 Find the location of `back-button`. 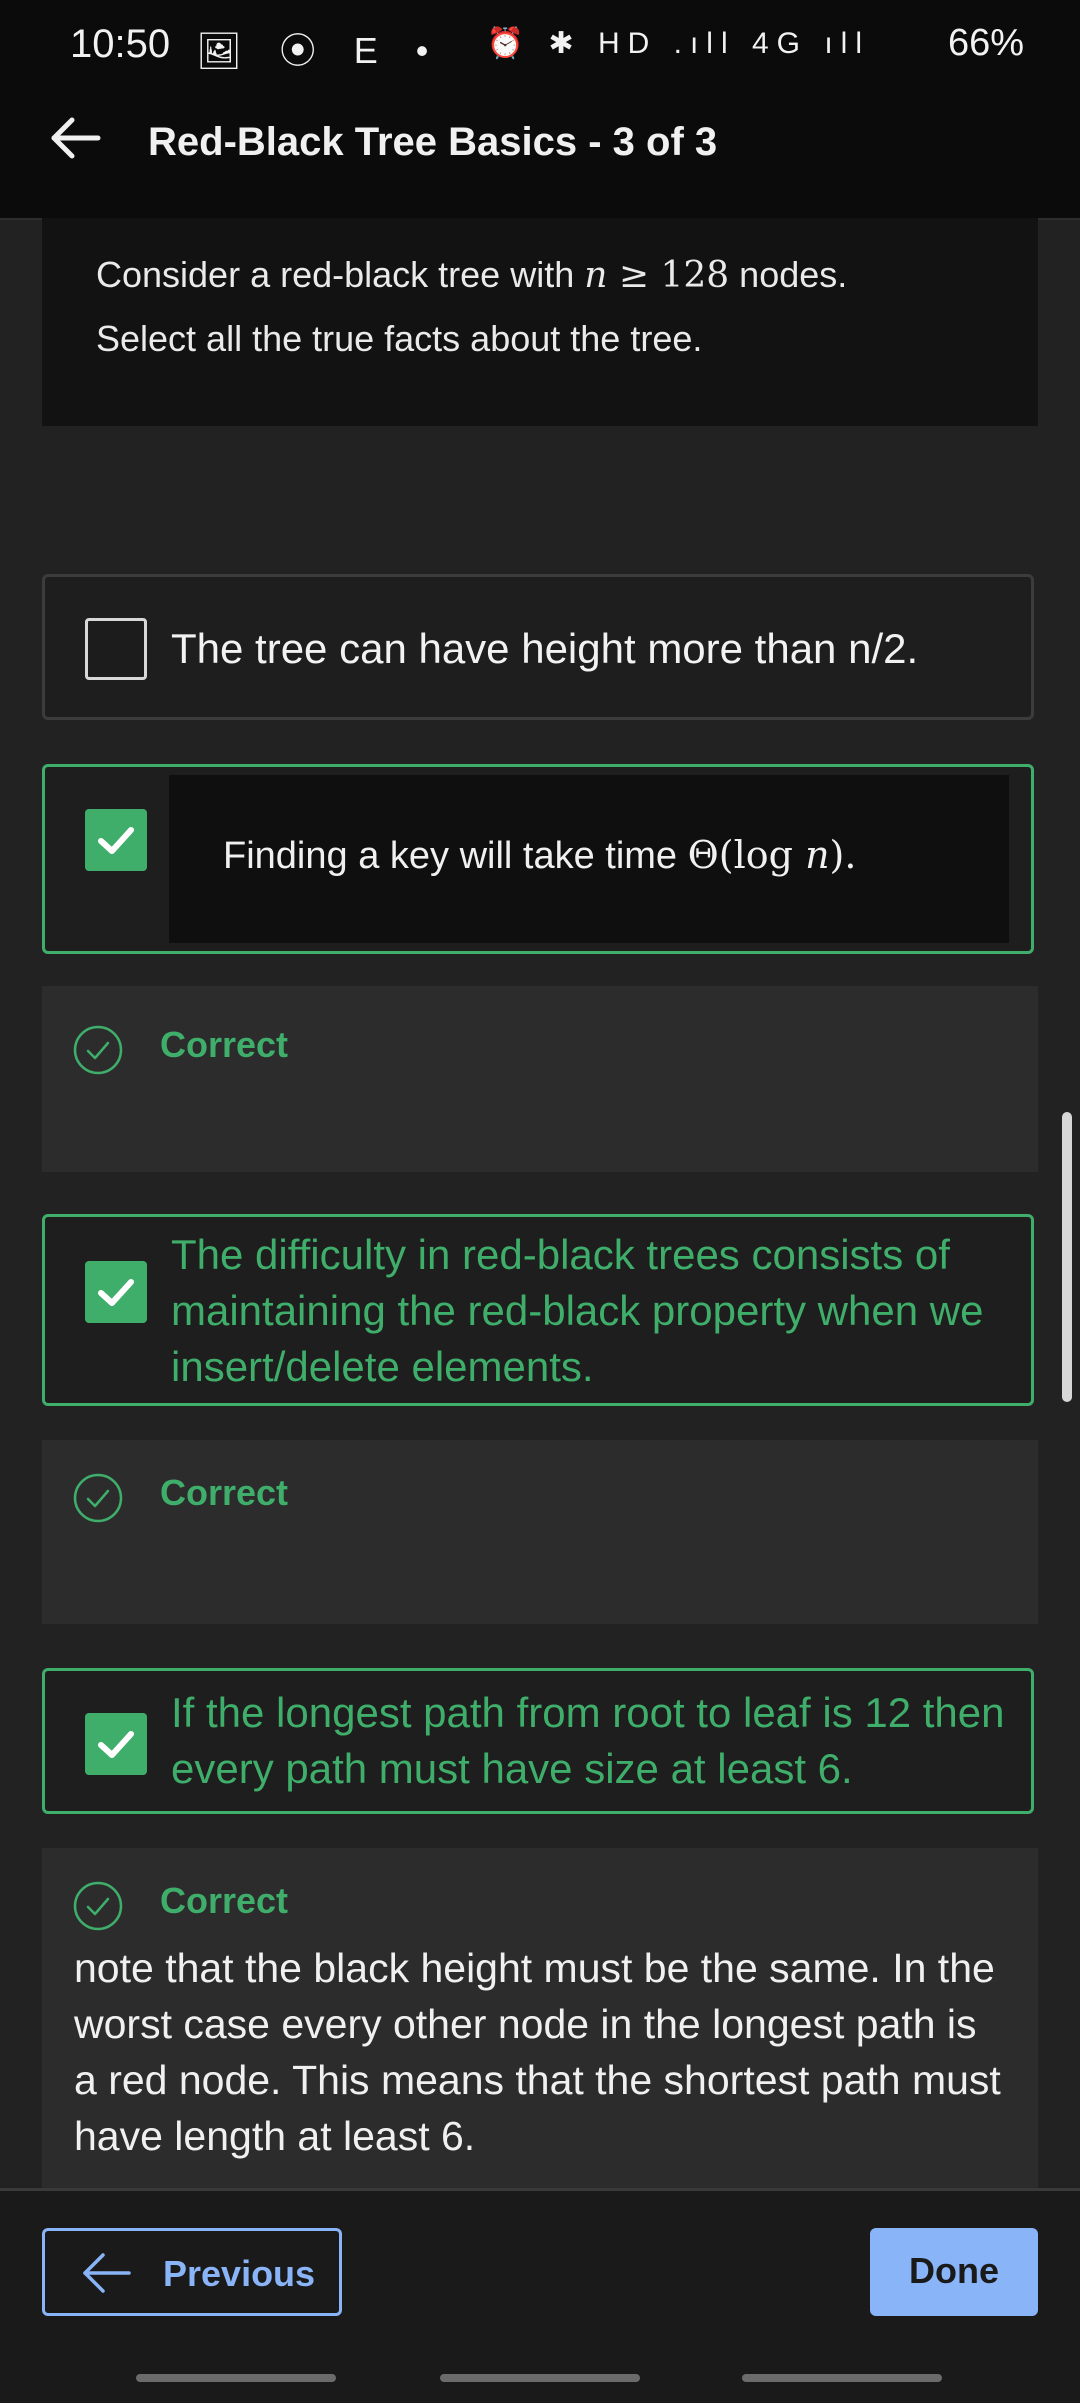

back-button is located at coordinates (76, 138).